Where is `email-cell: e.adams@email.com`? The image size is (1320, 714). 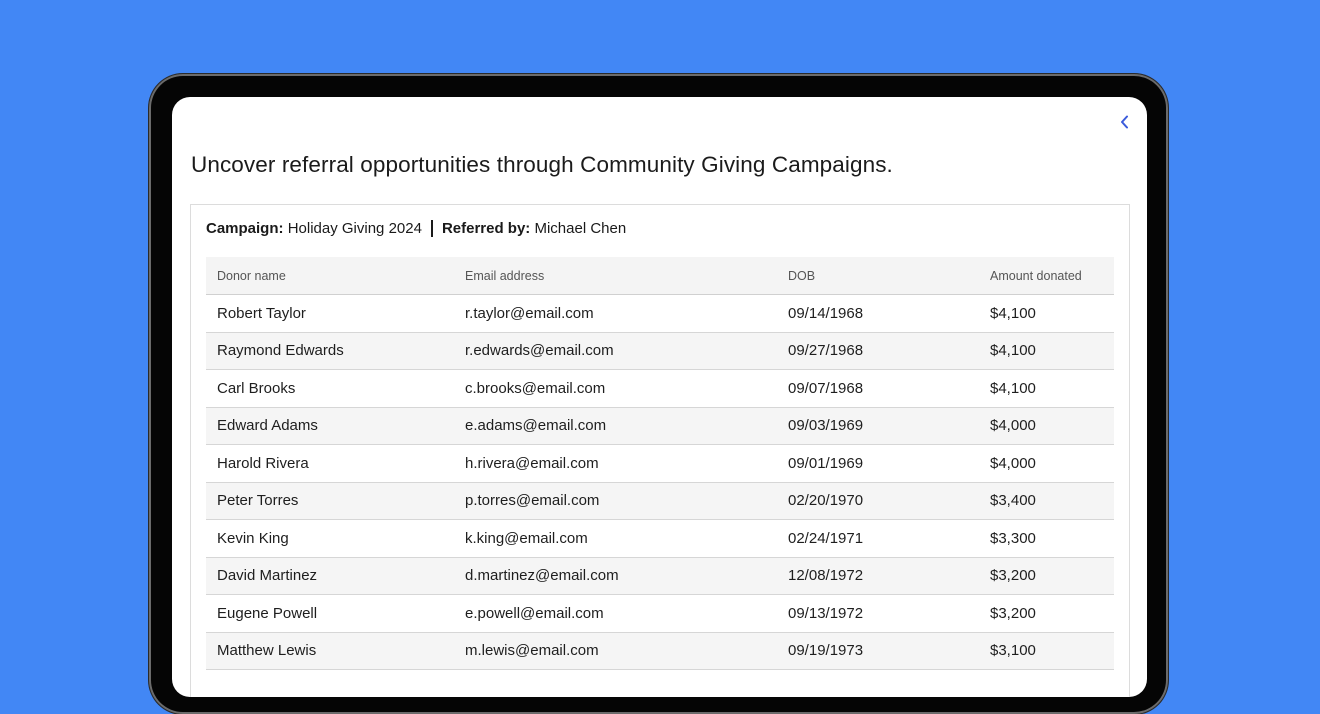
email-cell: e.adams@email.com is located at coordinates (615, 426).